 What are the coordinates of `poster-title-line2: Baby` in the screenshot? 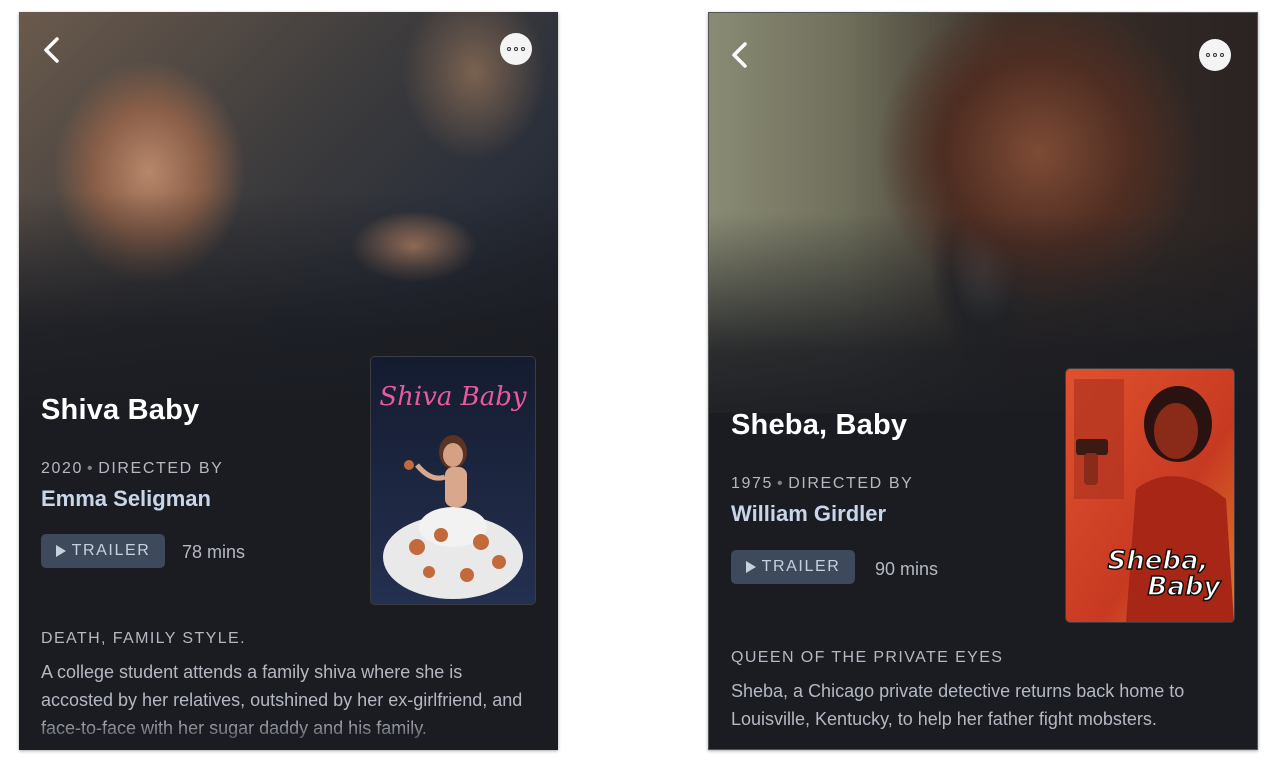 It's located at (1185, 587).